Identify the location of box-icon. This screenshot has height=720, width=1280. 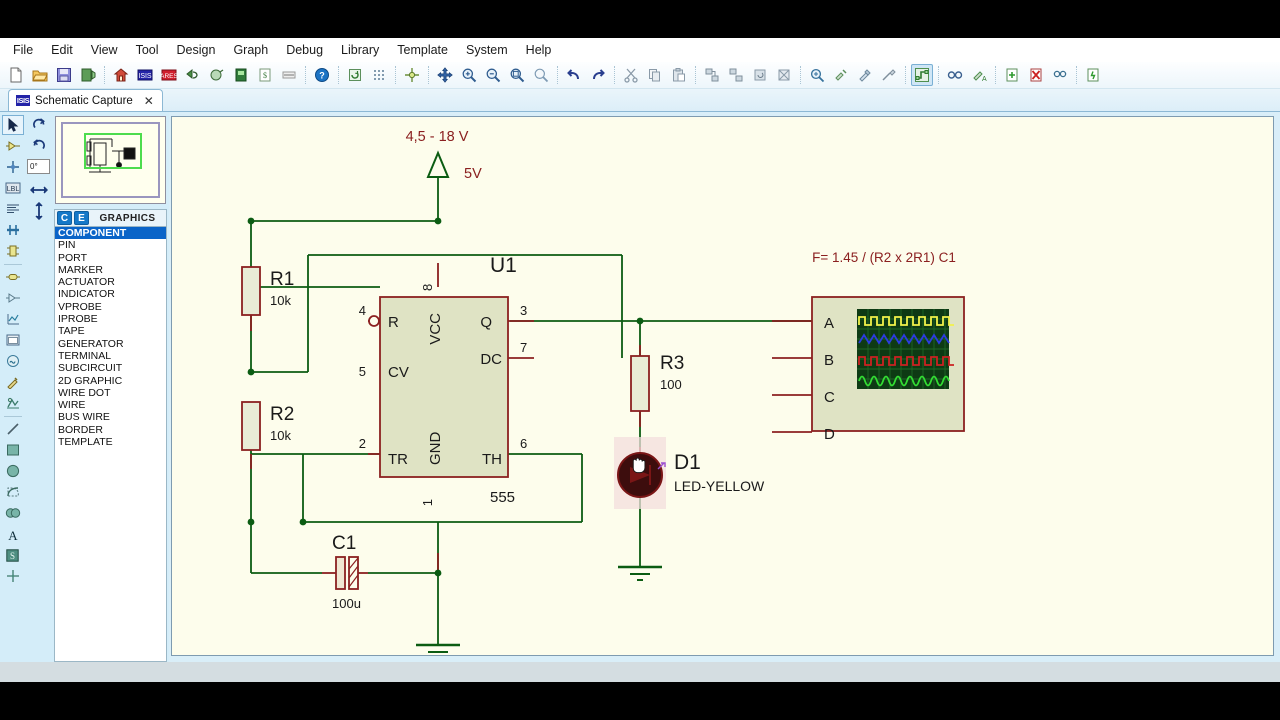
(13, 450).